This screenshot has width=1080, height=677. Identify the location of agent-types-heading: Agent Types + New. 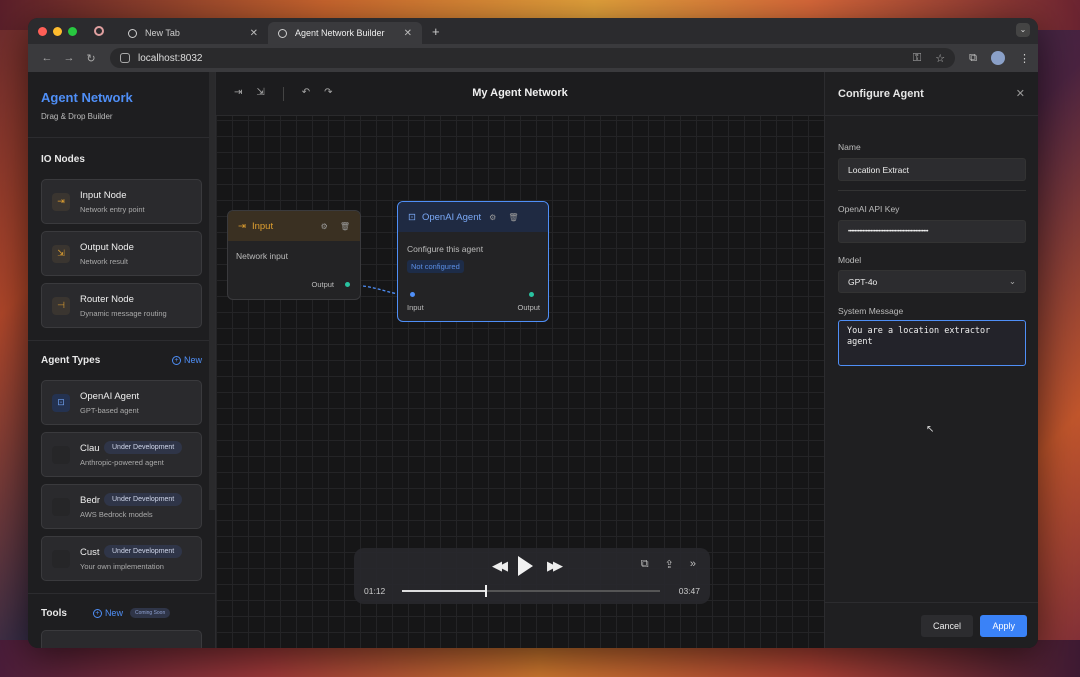
(121, 360).